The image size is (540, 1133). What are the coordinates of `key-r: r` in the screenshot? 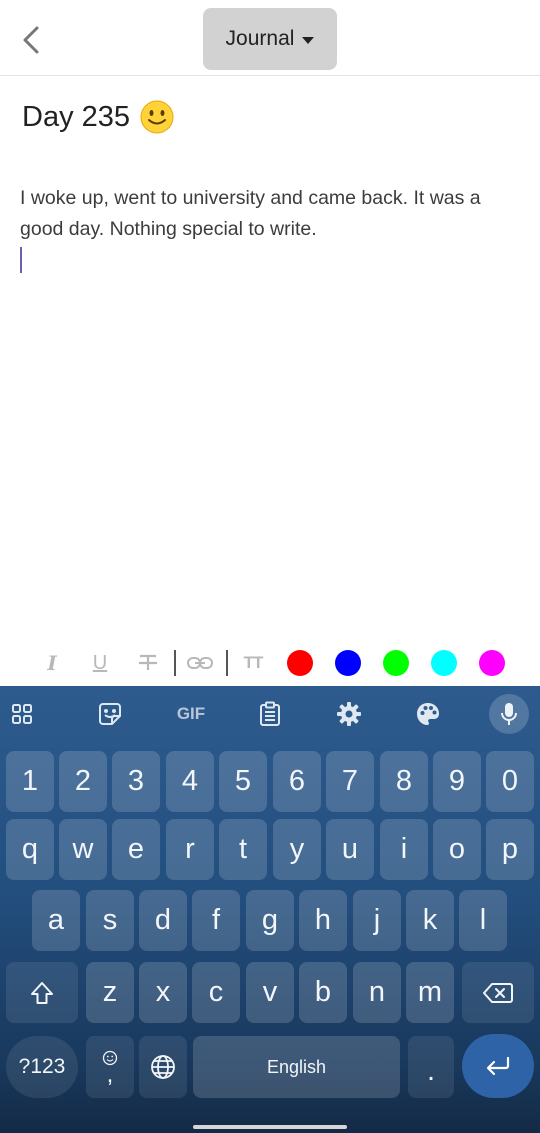 It's located at (190, 849).